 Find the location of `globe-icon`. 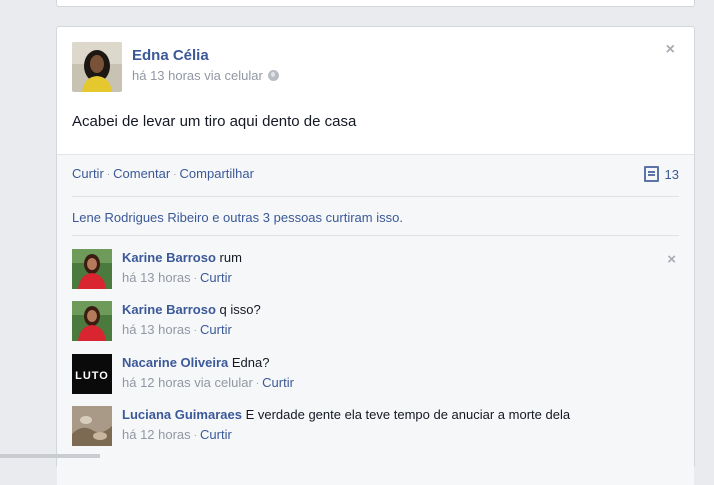

globe-icon is located at coordinates (273, 75).